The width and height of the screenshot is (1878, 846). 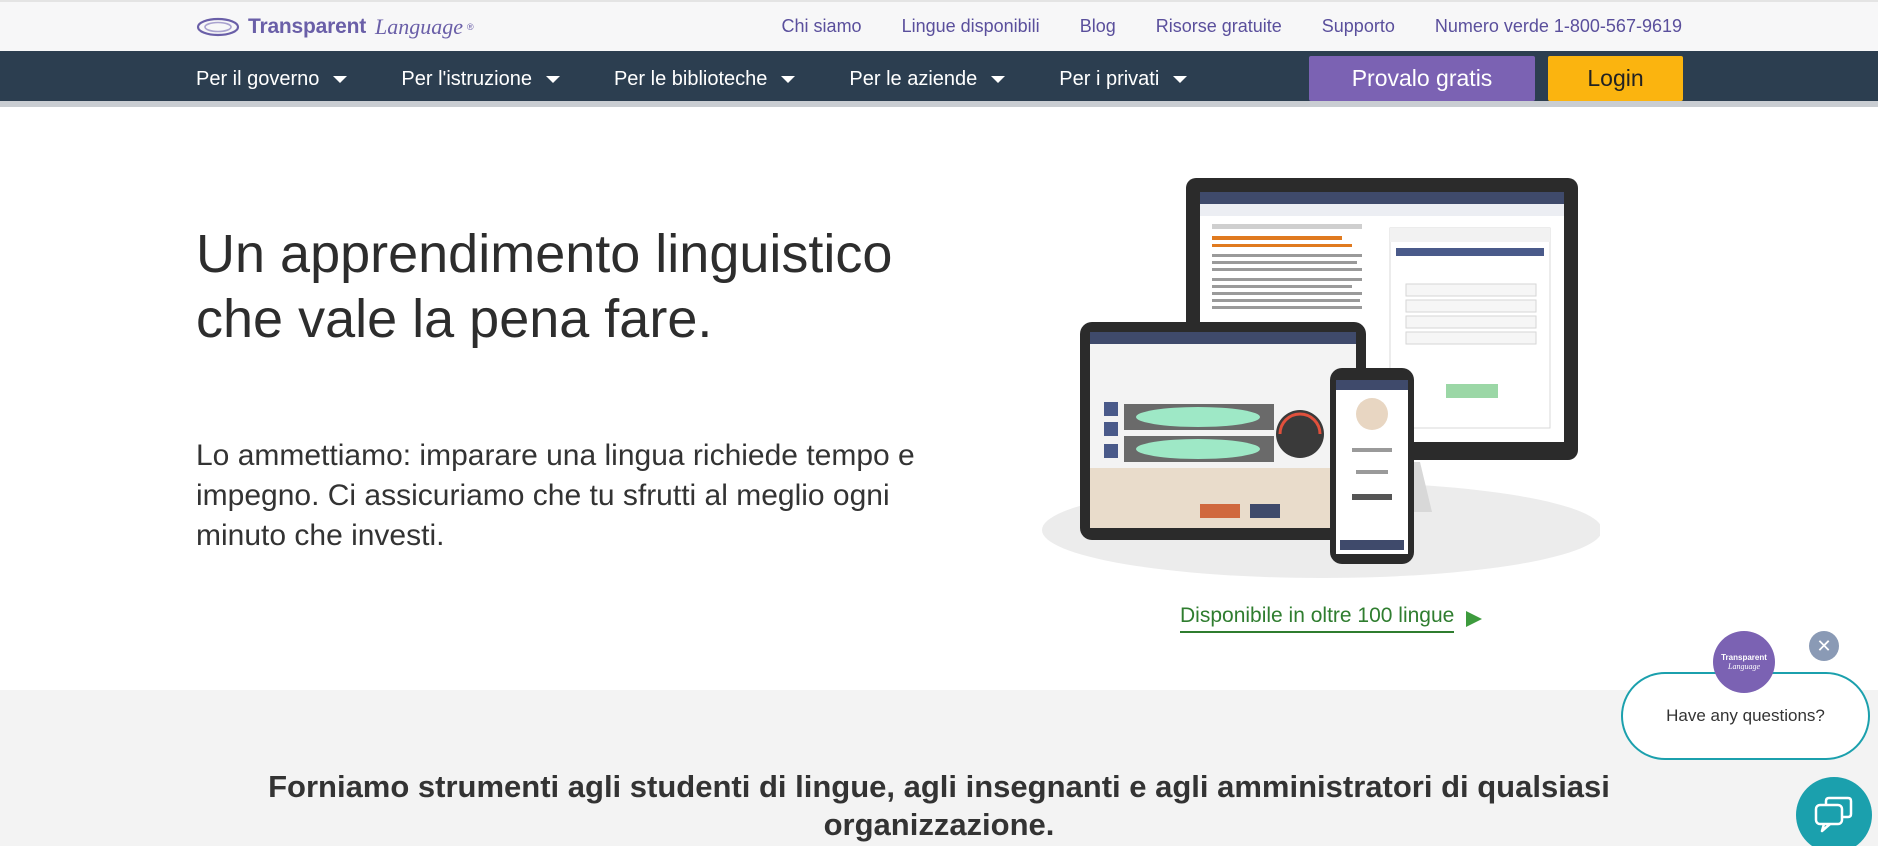 I want to click on nav-item-label: Per il governo, so click(x=258, y=78).